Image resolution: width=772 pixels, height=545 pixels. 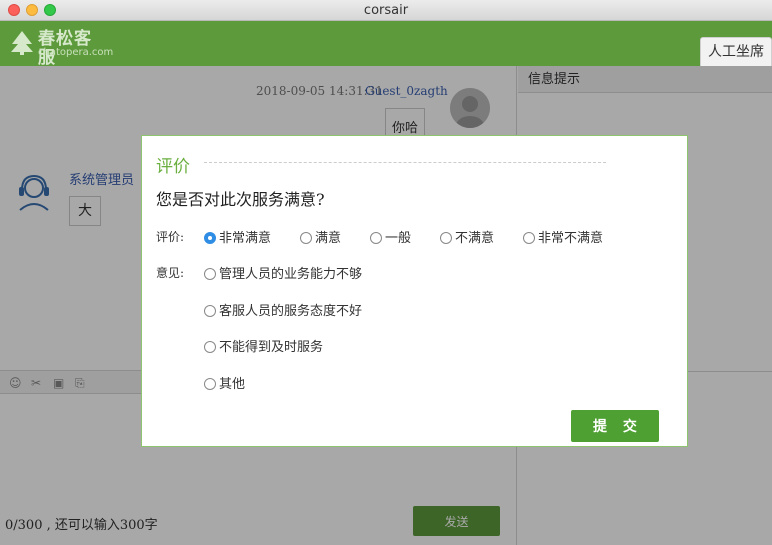 What do you see at coordinates (237, 236) in the screenshot?
I see `rating-option-very-satisfied: 非常满意` at bounding box center [237, 236].